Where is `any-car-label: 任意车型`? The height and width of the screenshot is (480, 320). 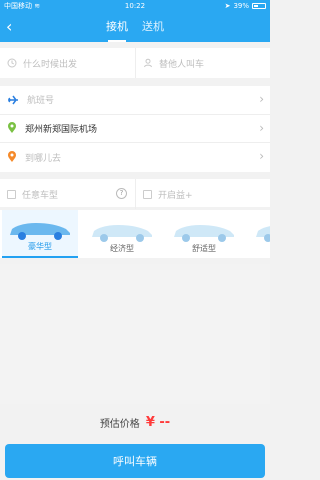
any-car-label: 任意车型 is located at coordinates (40, 195).